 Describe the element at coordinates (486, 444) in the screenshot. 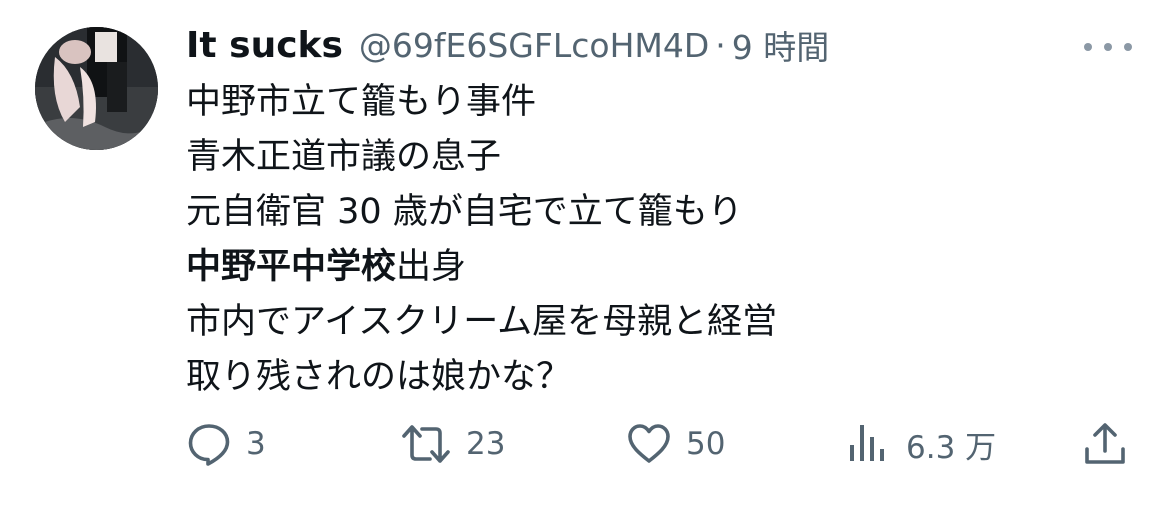

I see `retweet-count: 23` at that location.